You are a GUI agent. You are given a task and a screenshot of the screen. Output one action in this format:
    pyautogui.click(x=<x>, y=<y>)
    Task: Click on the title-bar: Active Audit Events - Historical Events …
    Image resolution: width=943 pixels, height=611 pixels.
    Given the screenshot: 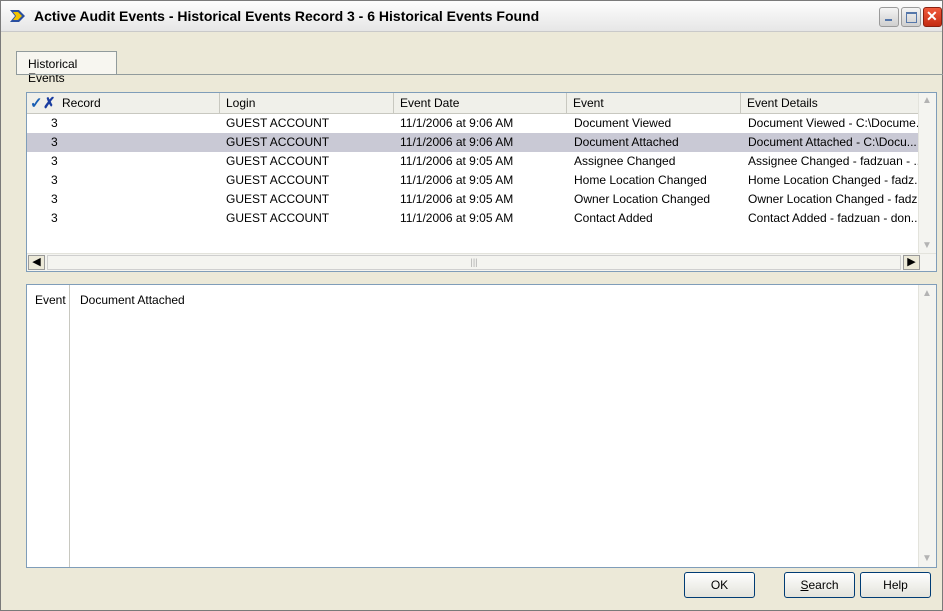 What is the action you would take?
    pyautogui.click(x=471, y=16)
    